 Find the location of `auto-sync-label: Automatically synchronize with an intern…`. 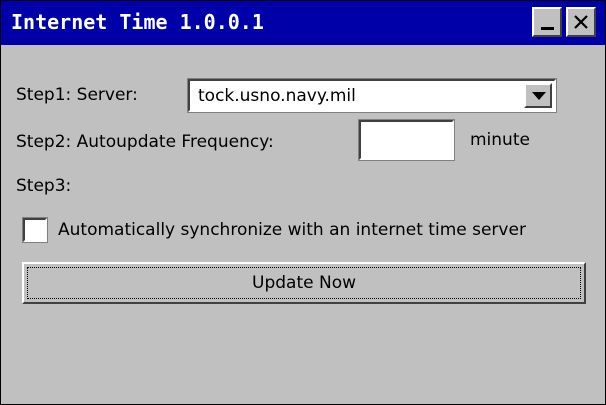

auto-sync-label: Automatically synchronize with an intern… is located at coordinates (292, 230).